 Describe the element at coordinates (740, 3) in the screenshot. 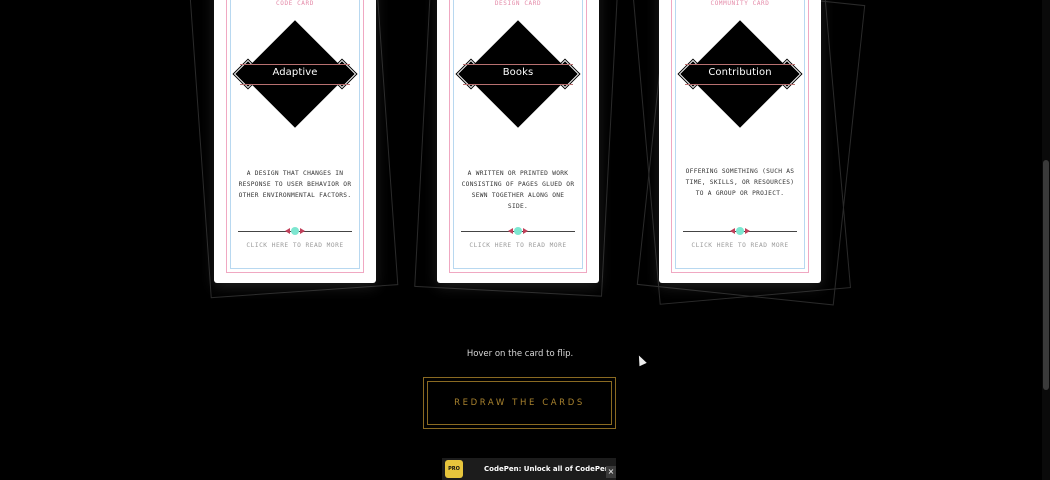

I see `card-category: COMMUNITY CARD` at that location.